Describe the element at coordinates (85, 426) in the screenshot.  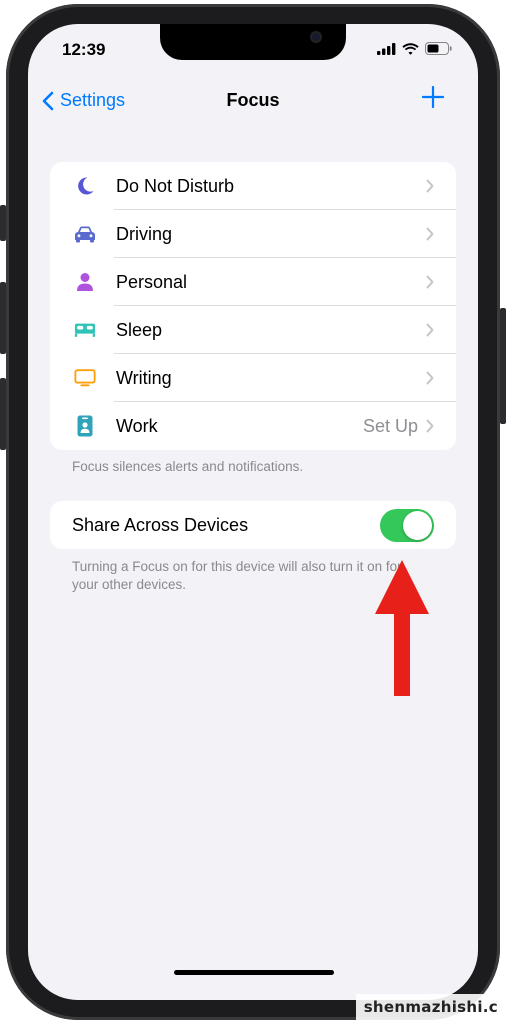
I see `badge-icon` at that location.